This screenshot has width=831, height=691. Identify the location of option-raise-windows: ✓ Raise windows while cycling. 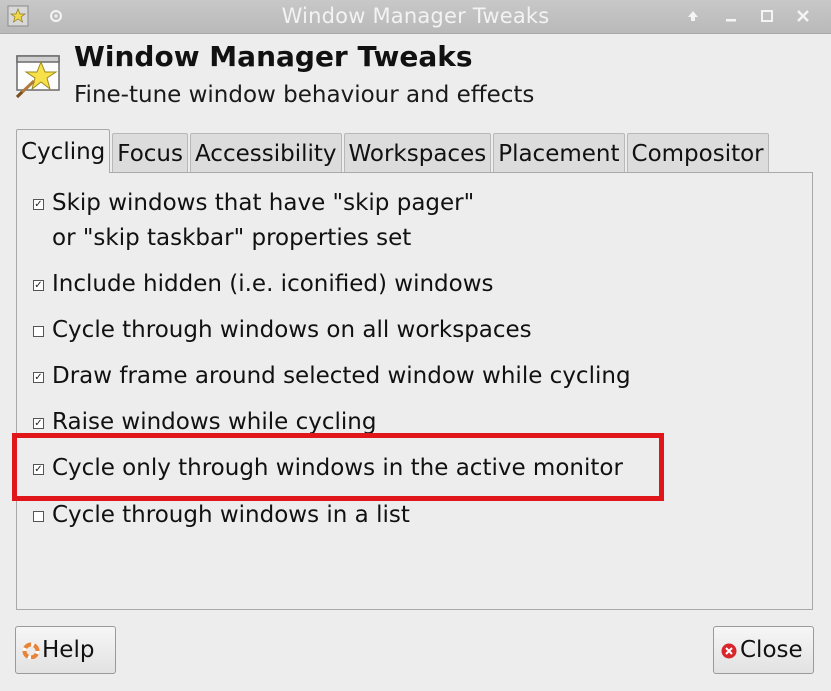
(204, 422).